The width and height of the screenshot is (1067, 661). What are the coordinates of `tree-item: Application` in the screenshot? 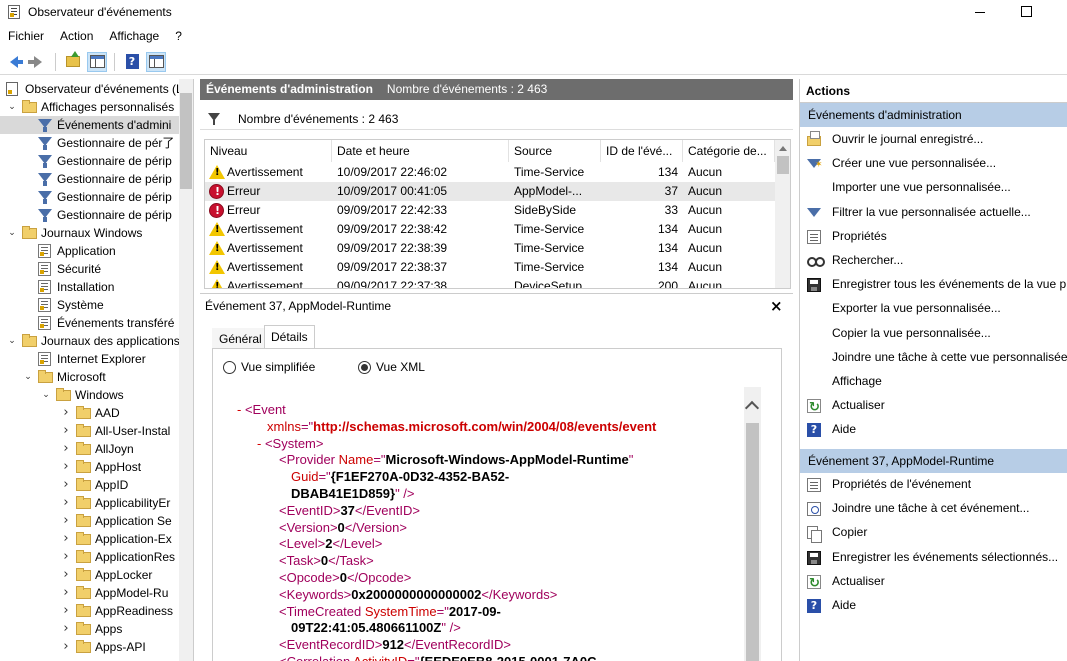 It's located at (89, 251).